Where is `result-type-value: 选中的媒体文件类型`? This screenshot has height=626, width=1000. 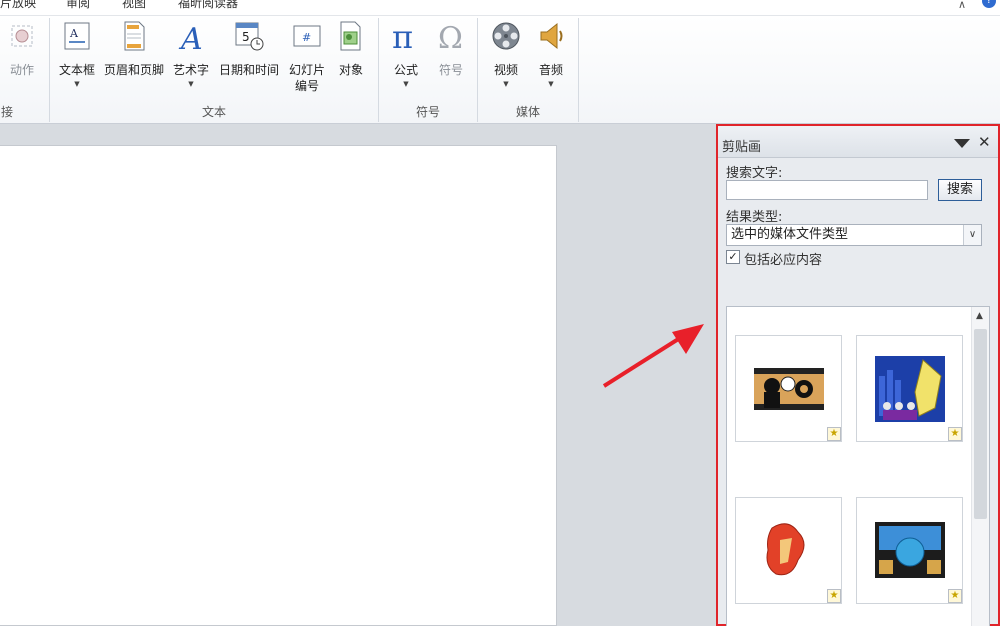 result-type-value: 选中的媒体文件类型 is located at coordinates (790, 234).